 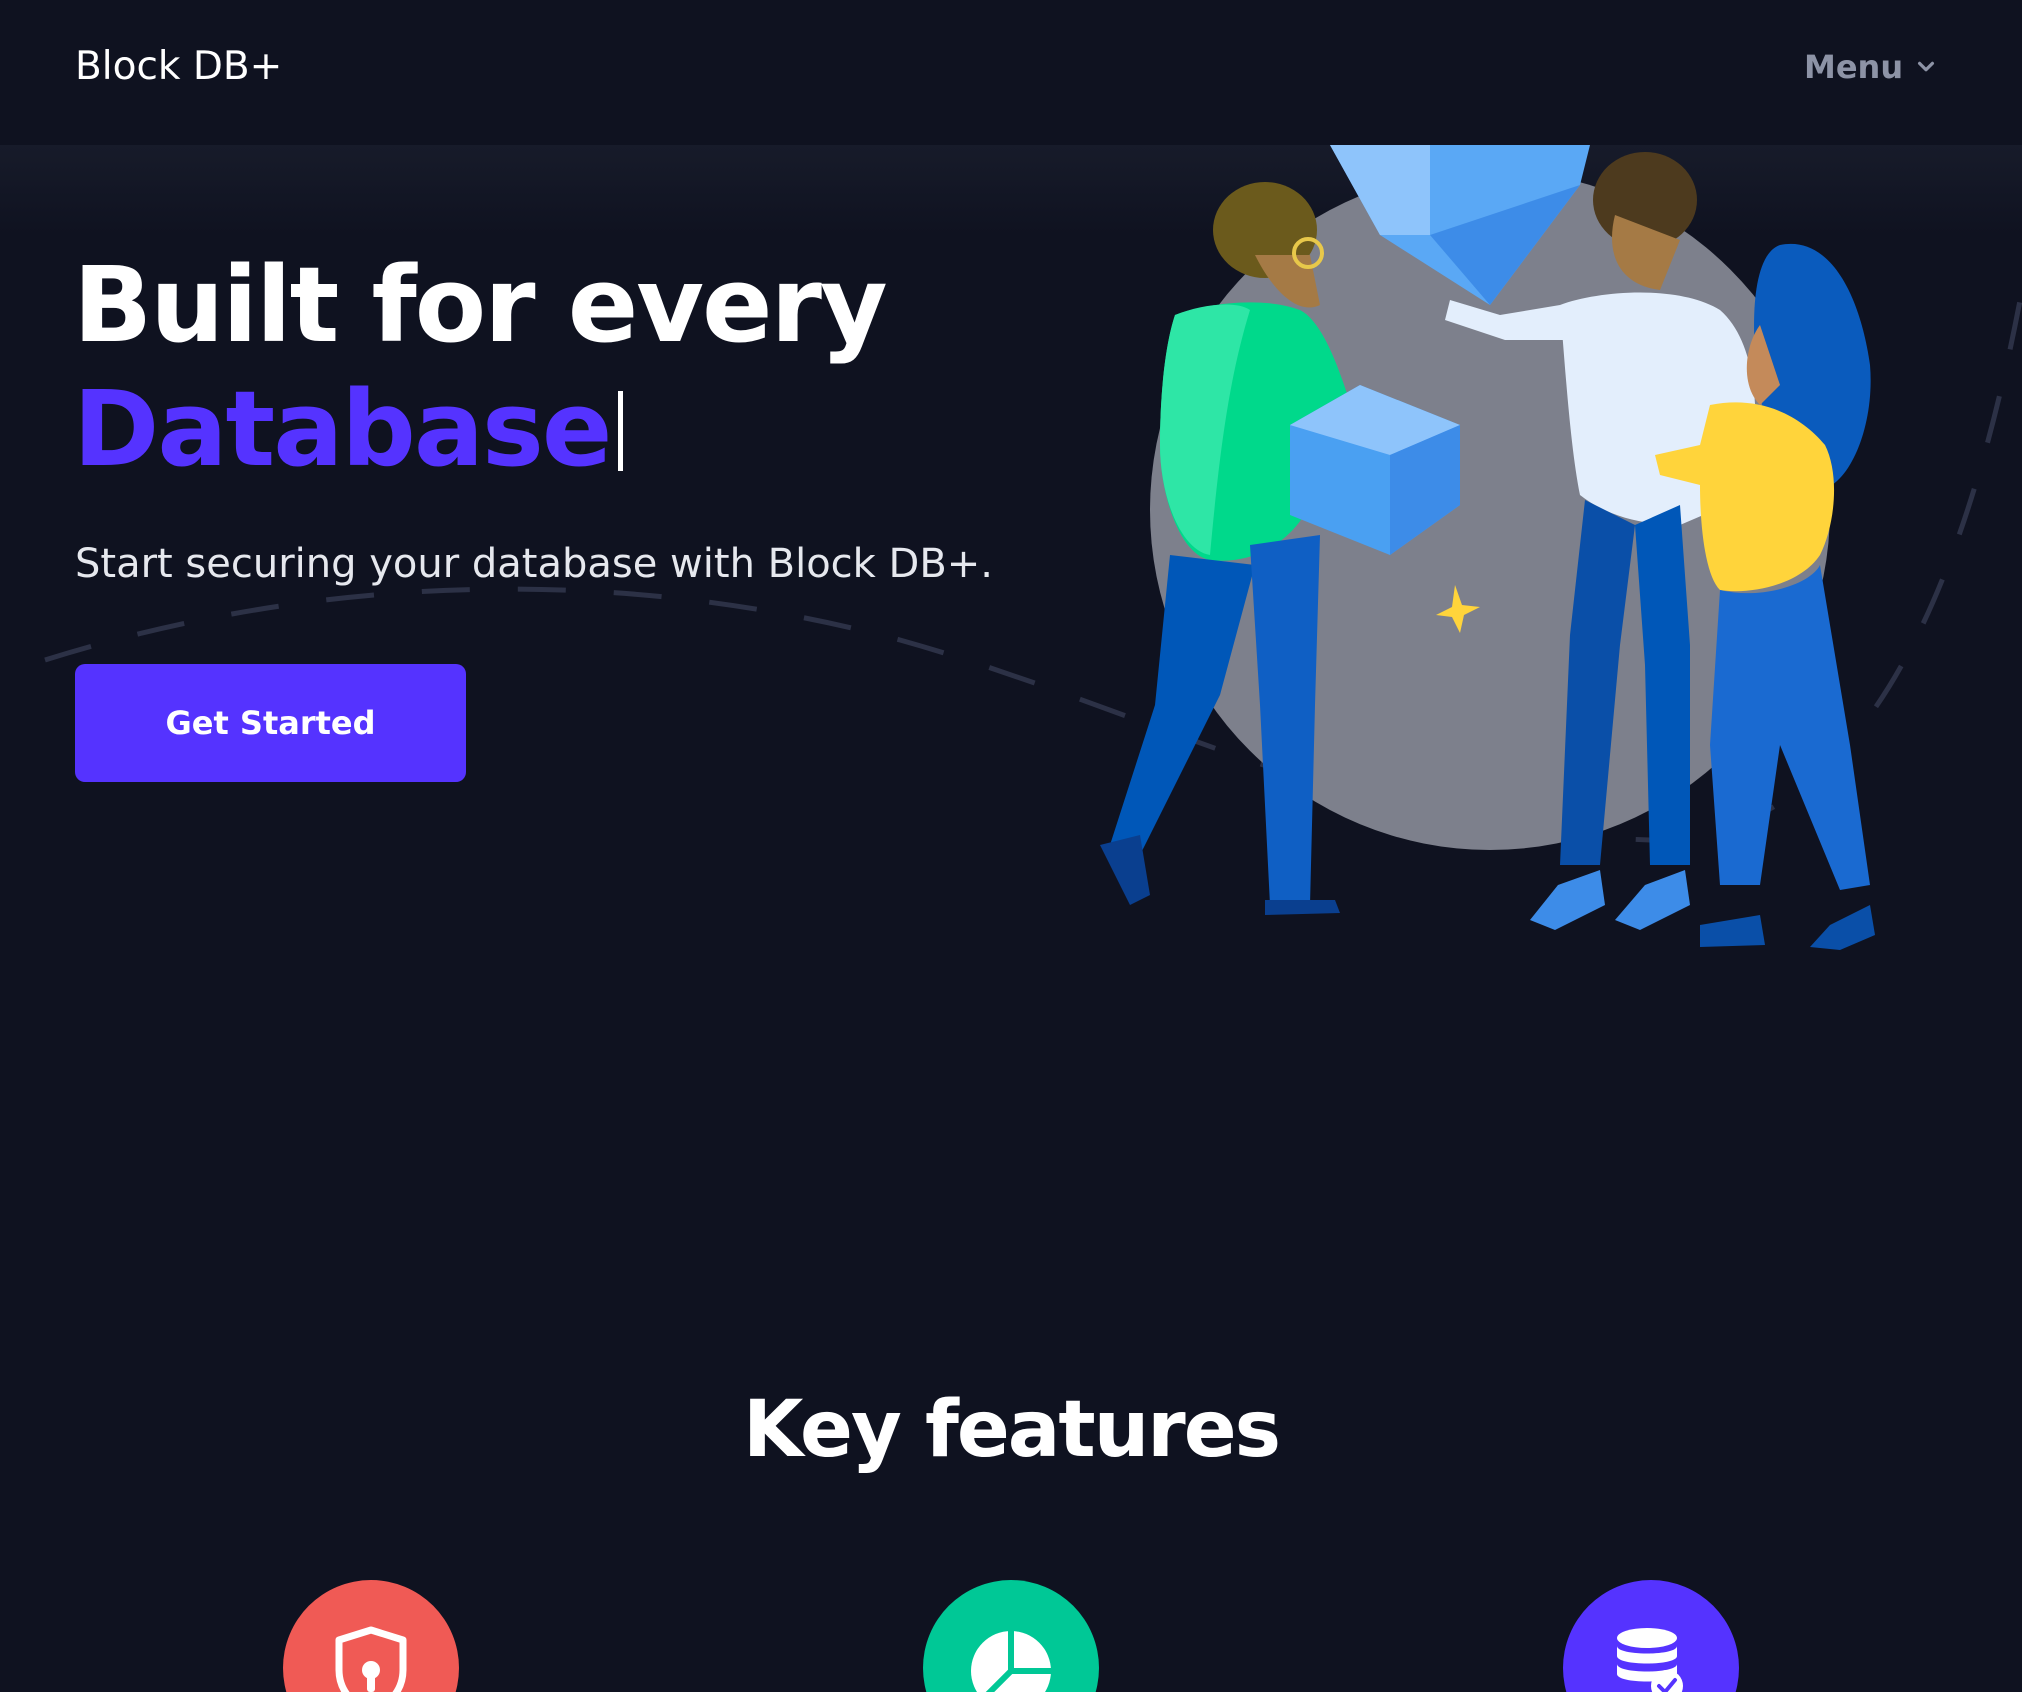 I want to click on menu-label: Menu, so click(x=1854, y=67).